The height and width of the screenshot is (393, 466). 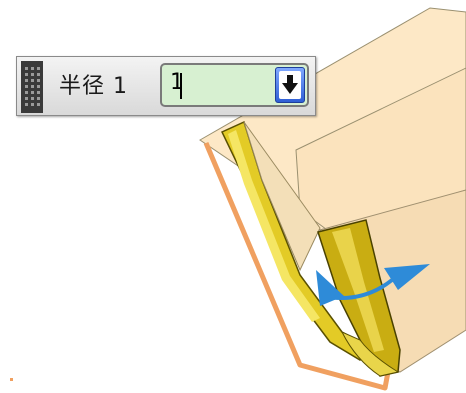 I want to click on radius-input: 1, so click(x=234, y=85).